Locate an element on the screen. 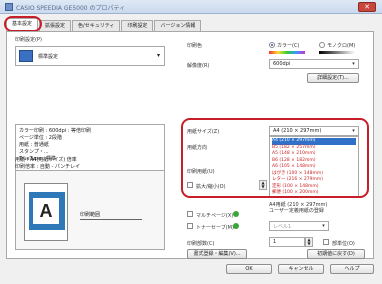 The height and width of the screenshot is (284, 382). summary-line: カラー印刷 : 600dpi : 等倍印刷 is located at coordinates (55, 131).